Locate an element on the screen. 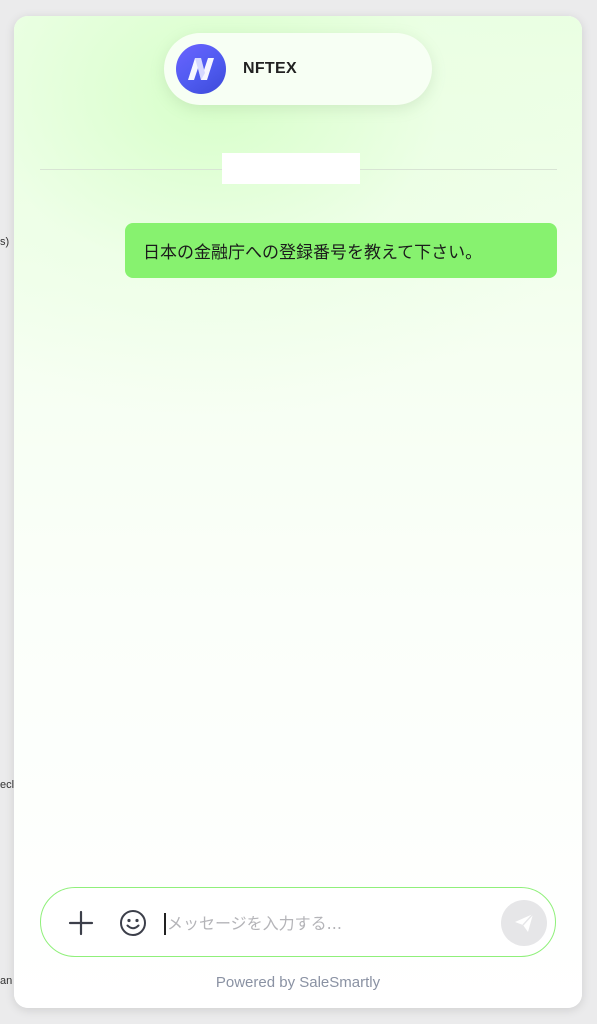 This screenshot has height=1024, width=597. user-message-bubble: 日本の金融庁への登録番号を教えて下さい。 is located at coordinates (341, 250).